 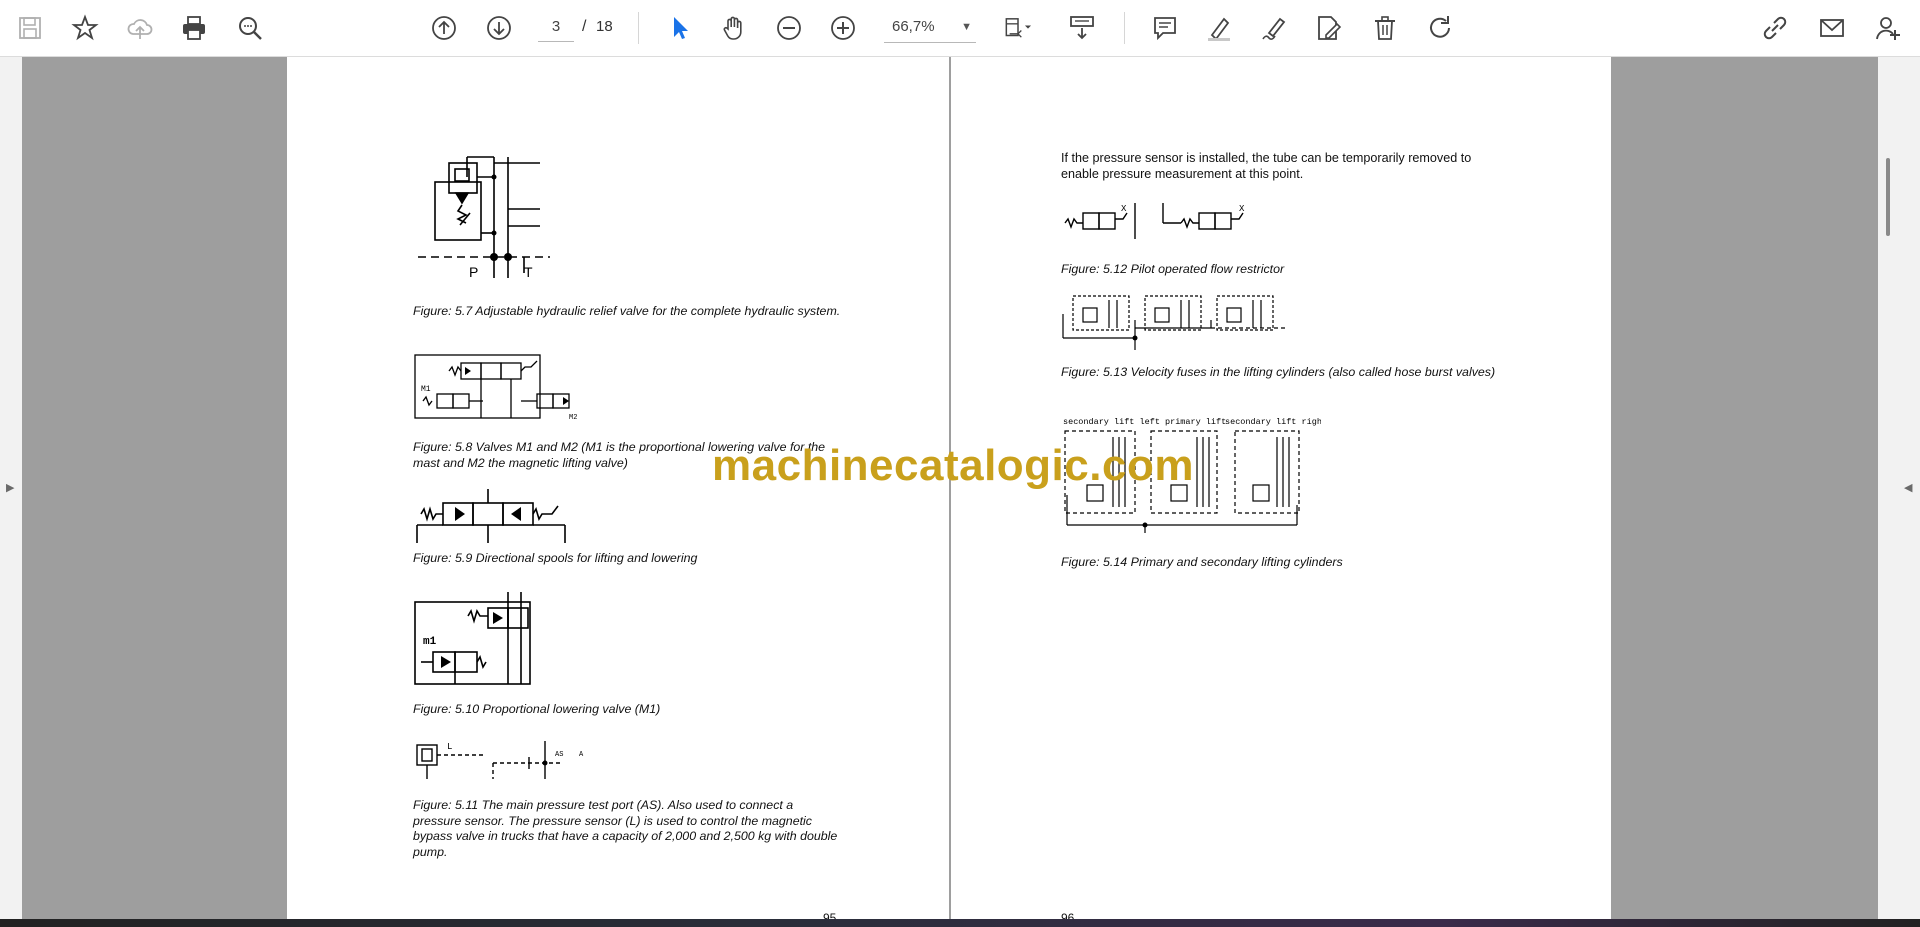 I want to click on page-down-icon, so click(x=499, y=28).